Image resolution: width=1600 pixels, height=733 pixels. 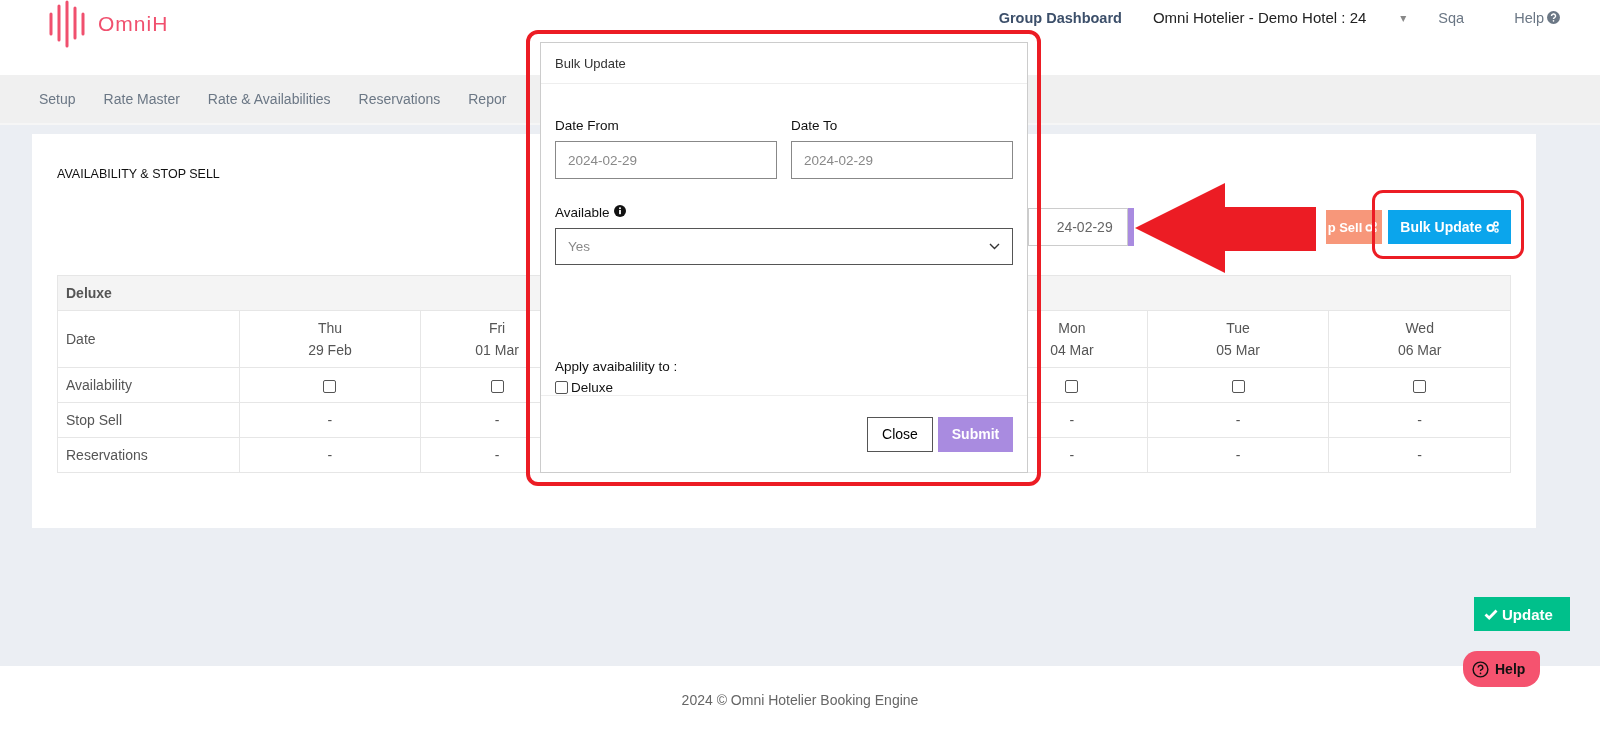 I want to click on date-header: Tue 05 Mar, so click(x=1238, y=339).